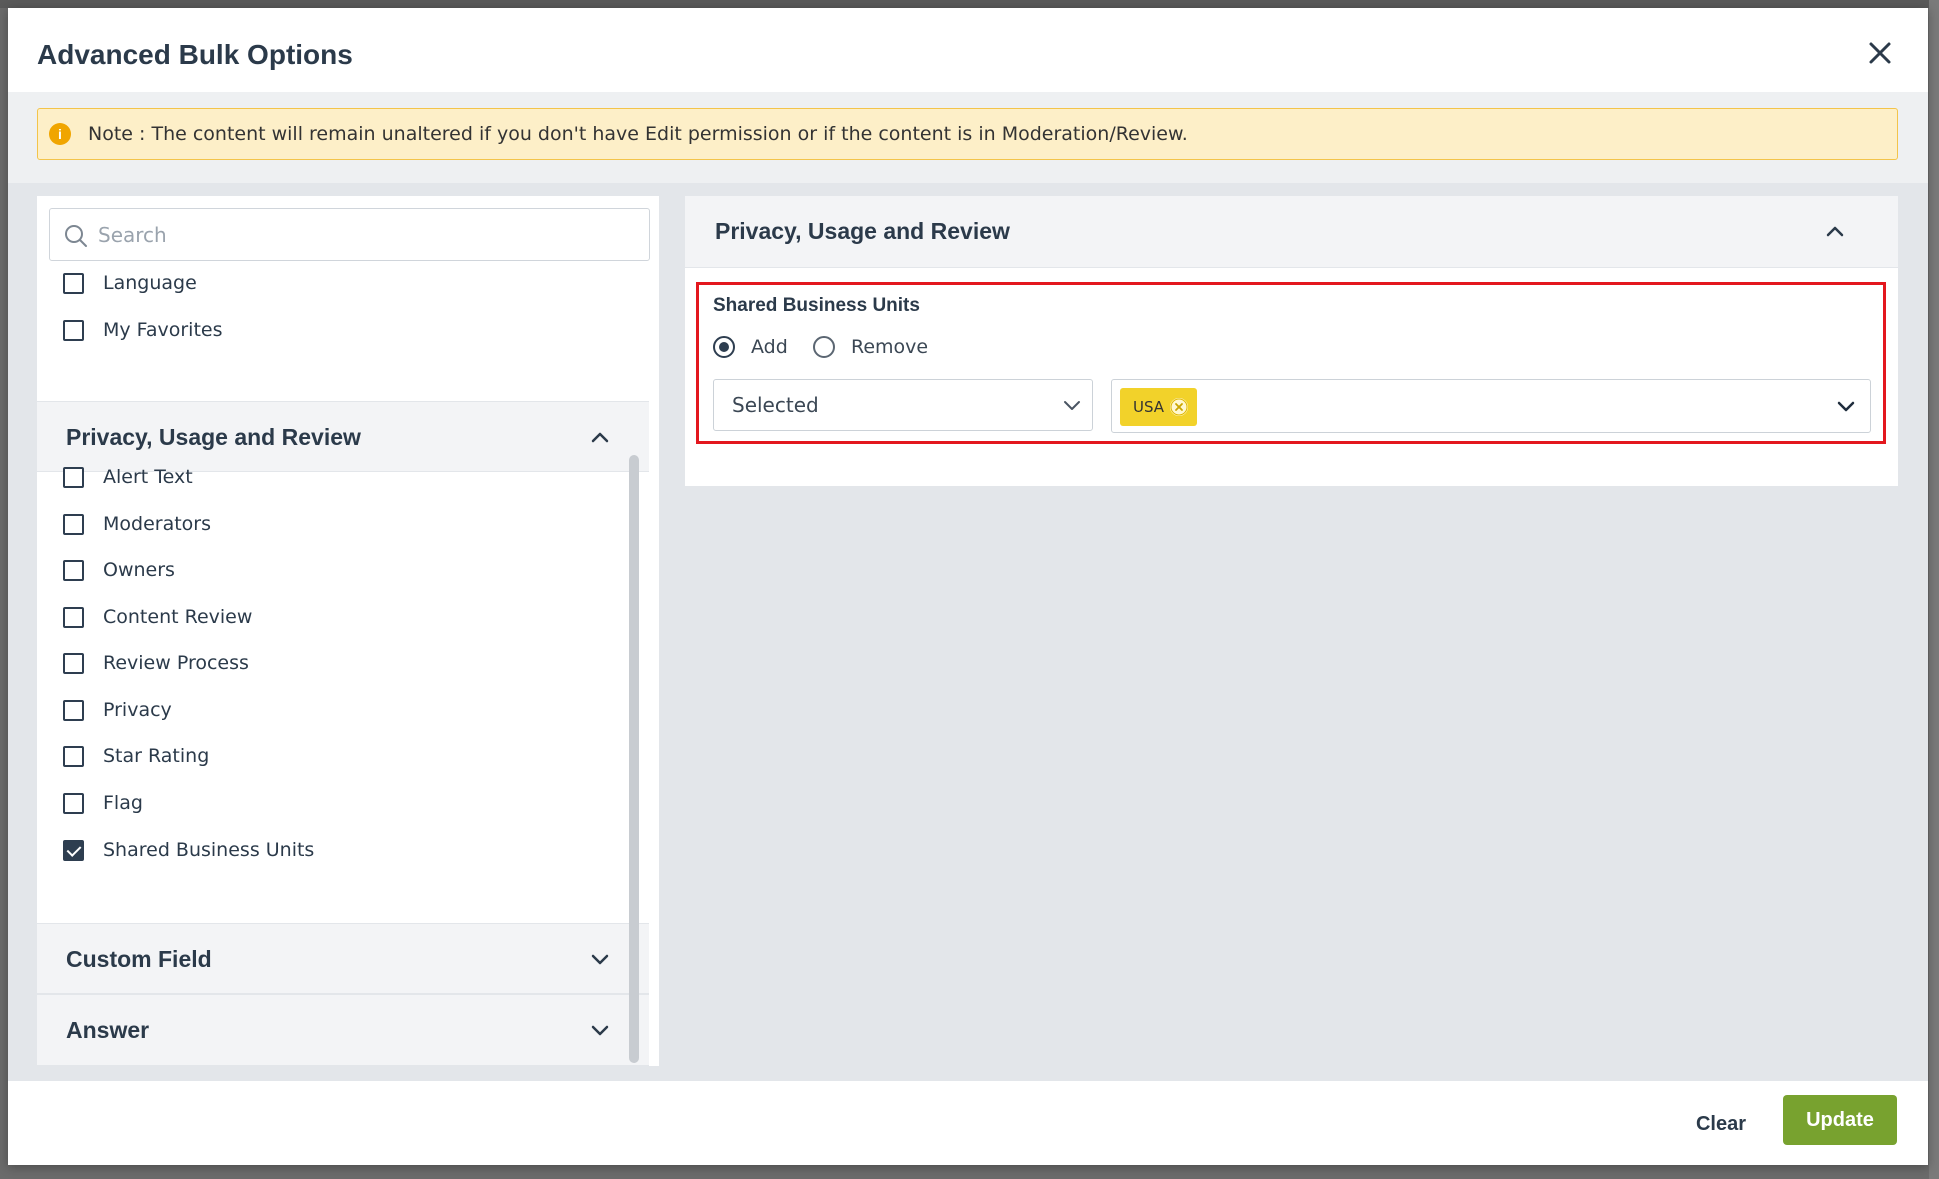 Image resolution: width=1939 pixels, height=1179 pixels. I want to click on checkbox-label: Alert Text, so click(148, 477).